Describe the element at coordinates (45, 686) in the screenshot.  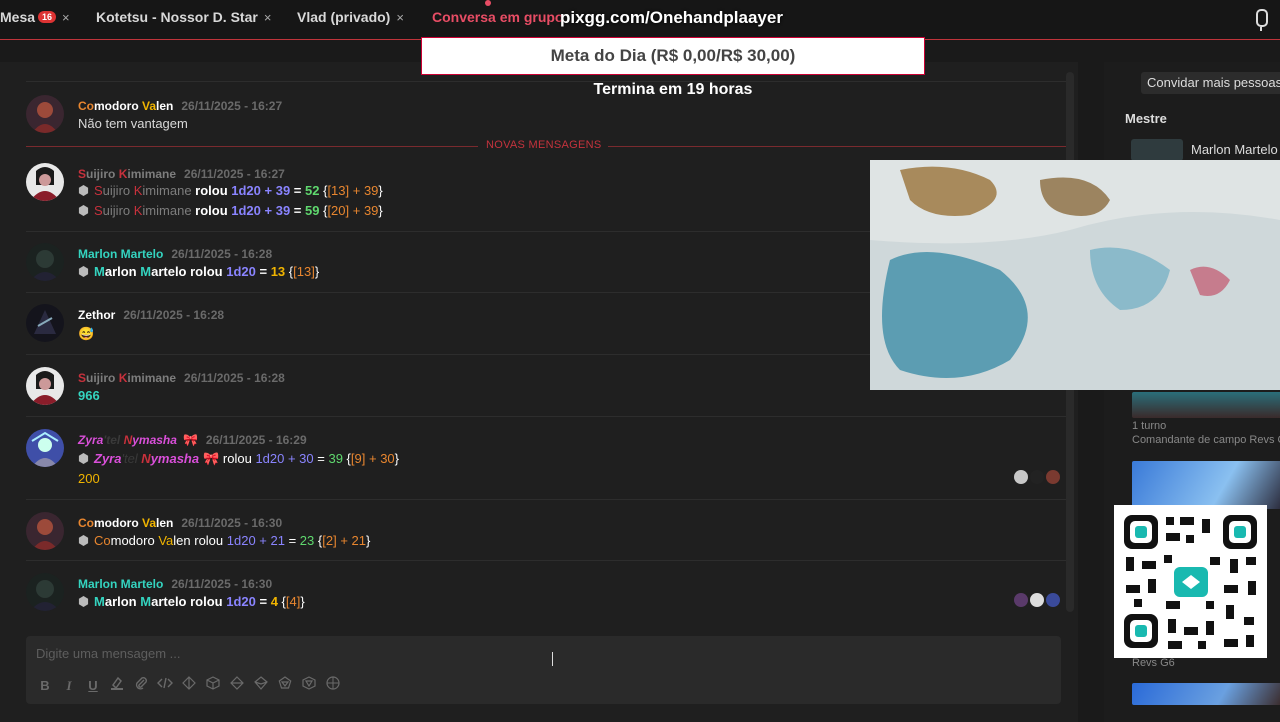
I see `bold-icon: B` at that location.